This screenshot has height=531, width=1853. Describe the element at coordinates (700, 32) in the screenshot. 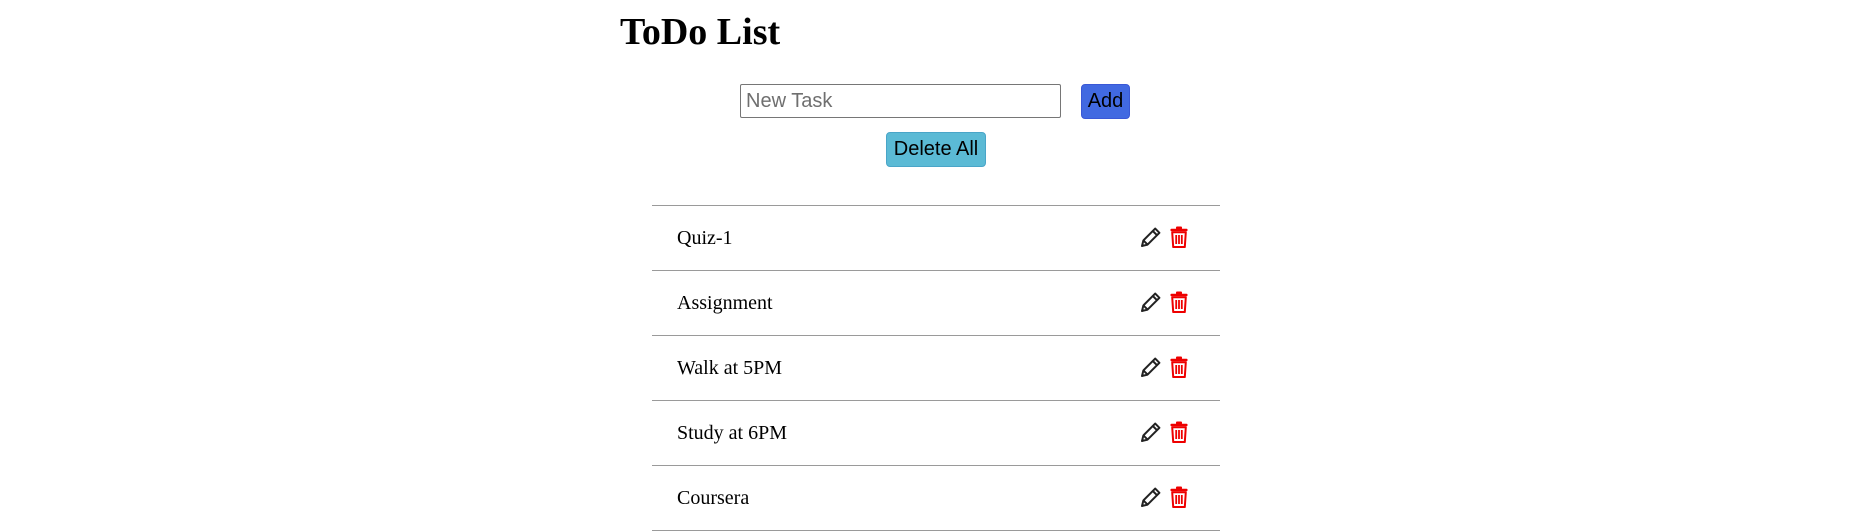

I see `page-title: ToDo List` at that location.